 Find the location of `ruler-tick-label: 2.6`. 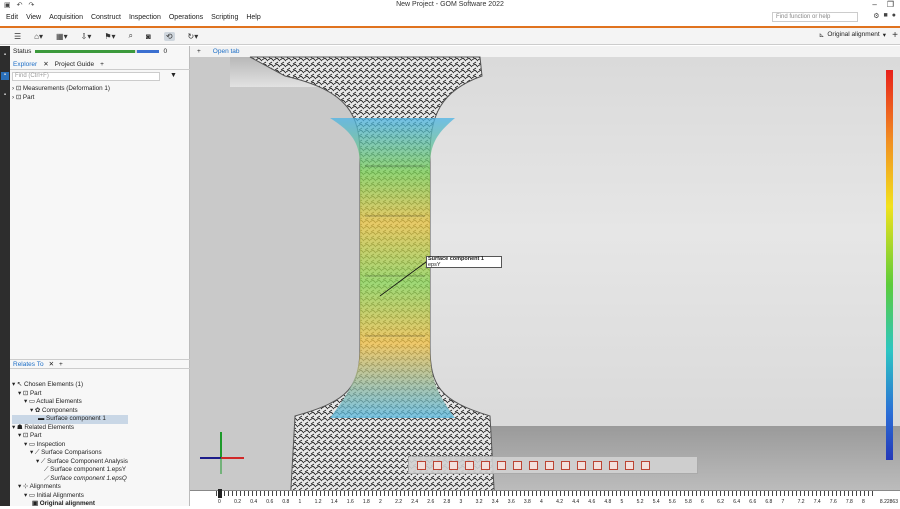

ruler-tick-label: 2.6 is located at coordinates (431, 502).